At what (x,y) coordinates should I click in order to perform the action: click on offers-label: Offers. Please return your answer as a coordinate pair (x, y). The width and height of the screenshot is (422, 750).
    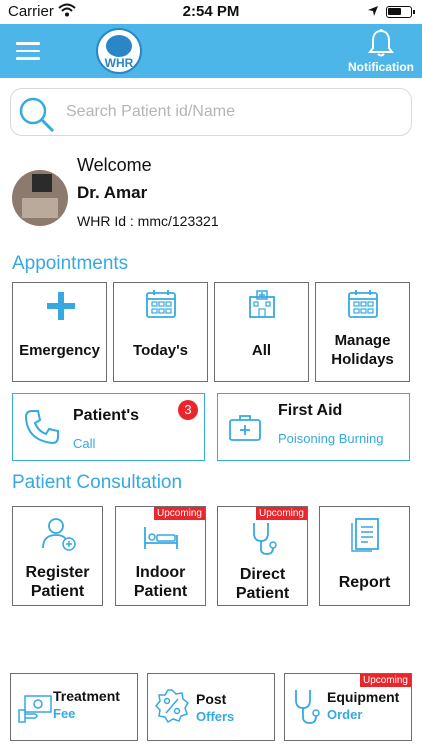
    Looking at the image, I should click on (215, 716).